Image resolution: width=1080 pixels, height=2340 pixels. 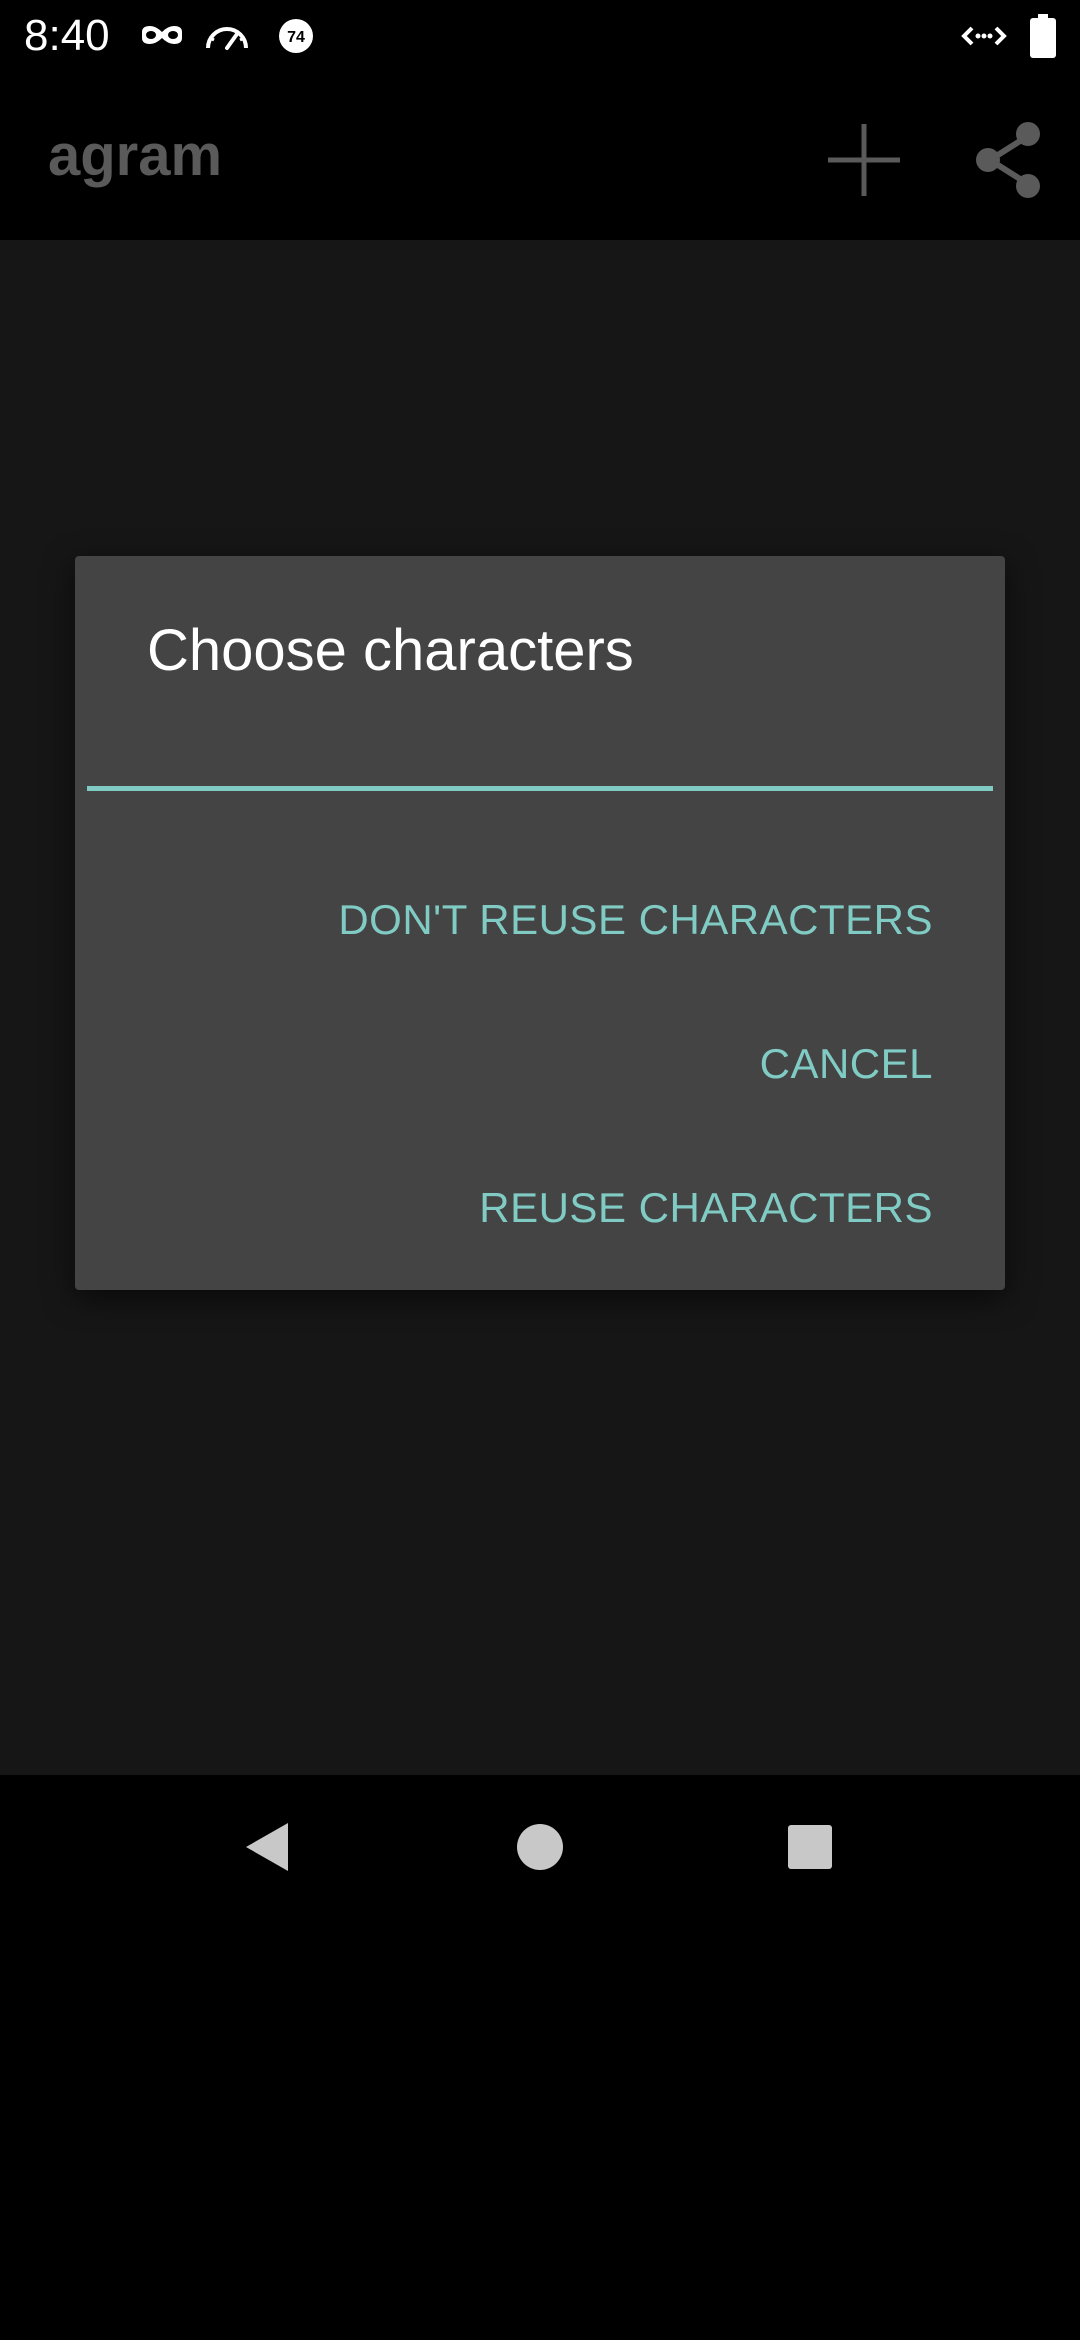 I want to click on data-transfer-icon, so click(x=984, y=36).